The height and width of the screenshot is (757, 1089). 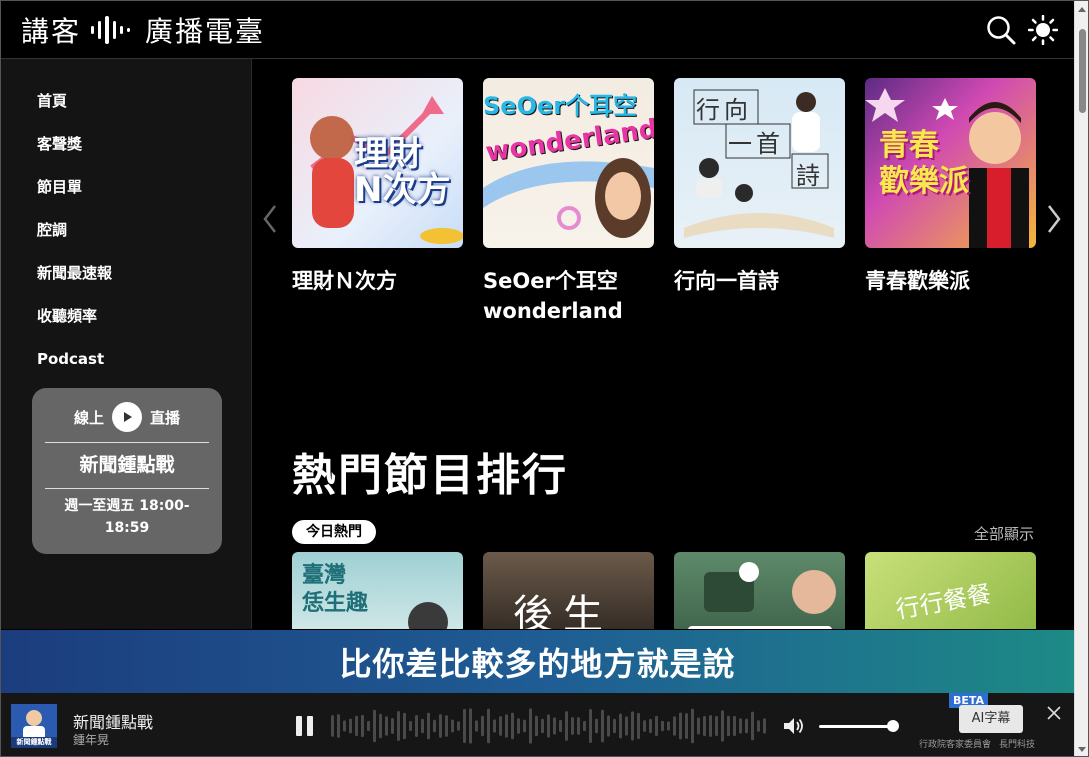 I want to click on carousel-prev-icon, so click(x=270, y=219).